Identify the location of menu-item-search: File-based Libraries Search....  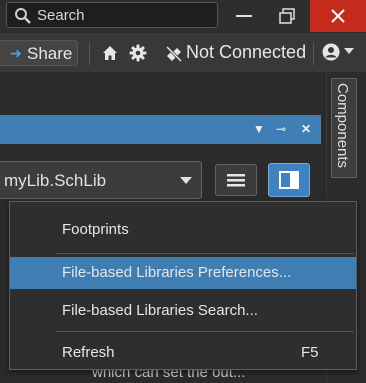
(183, 311).